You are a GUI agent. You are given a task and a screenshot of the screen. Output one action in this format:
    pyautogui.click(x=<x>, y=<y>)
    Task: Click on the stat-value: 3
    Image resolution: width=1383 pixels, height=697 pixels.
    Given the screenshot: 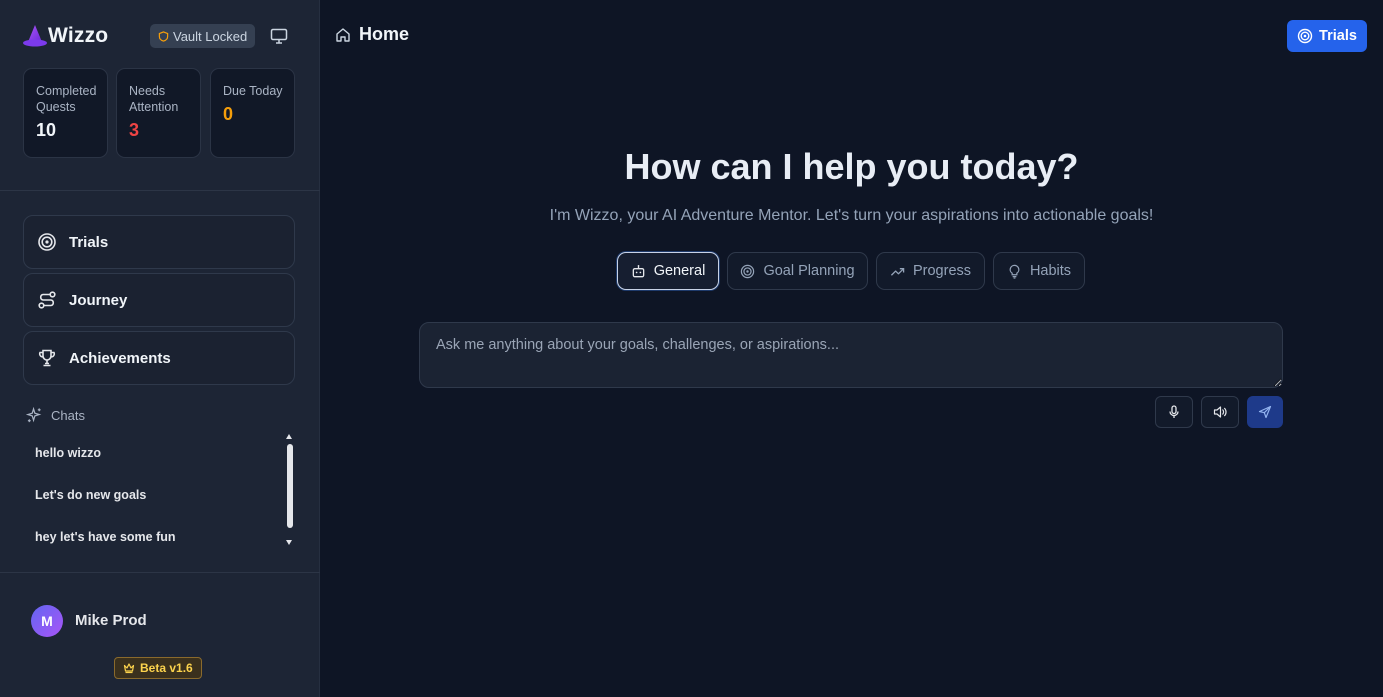 What is the action you would take?
    pyautogui.click(x=134, y=130)
    